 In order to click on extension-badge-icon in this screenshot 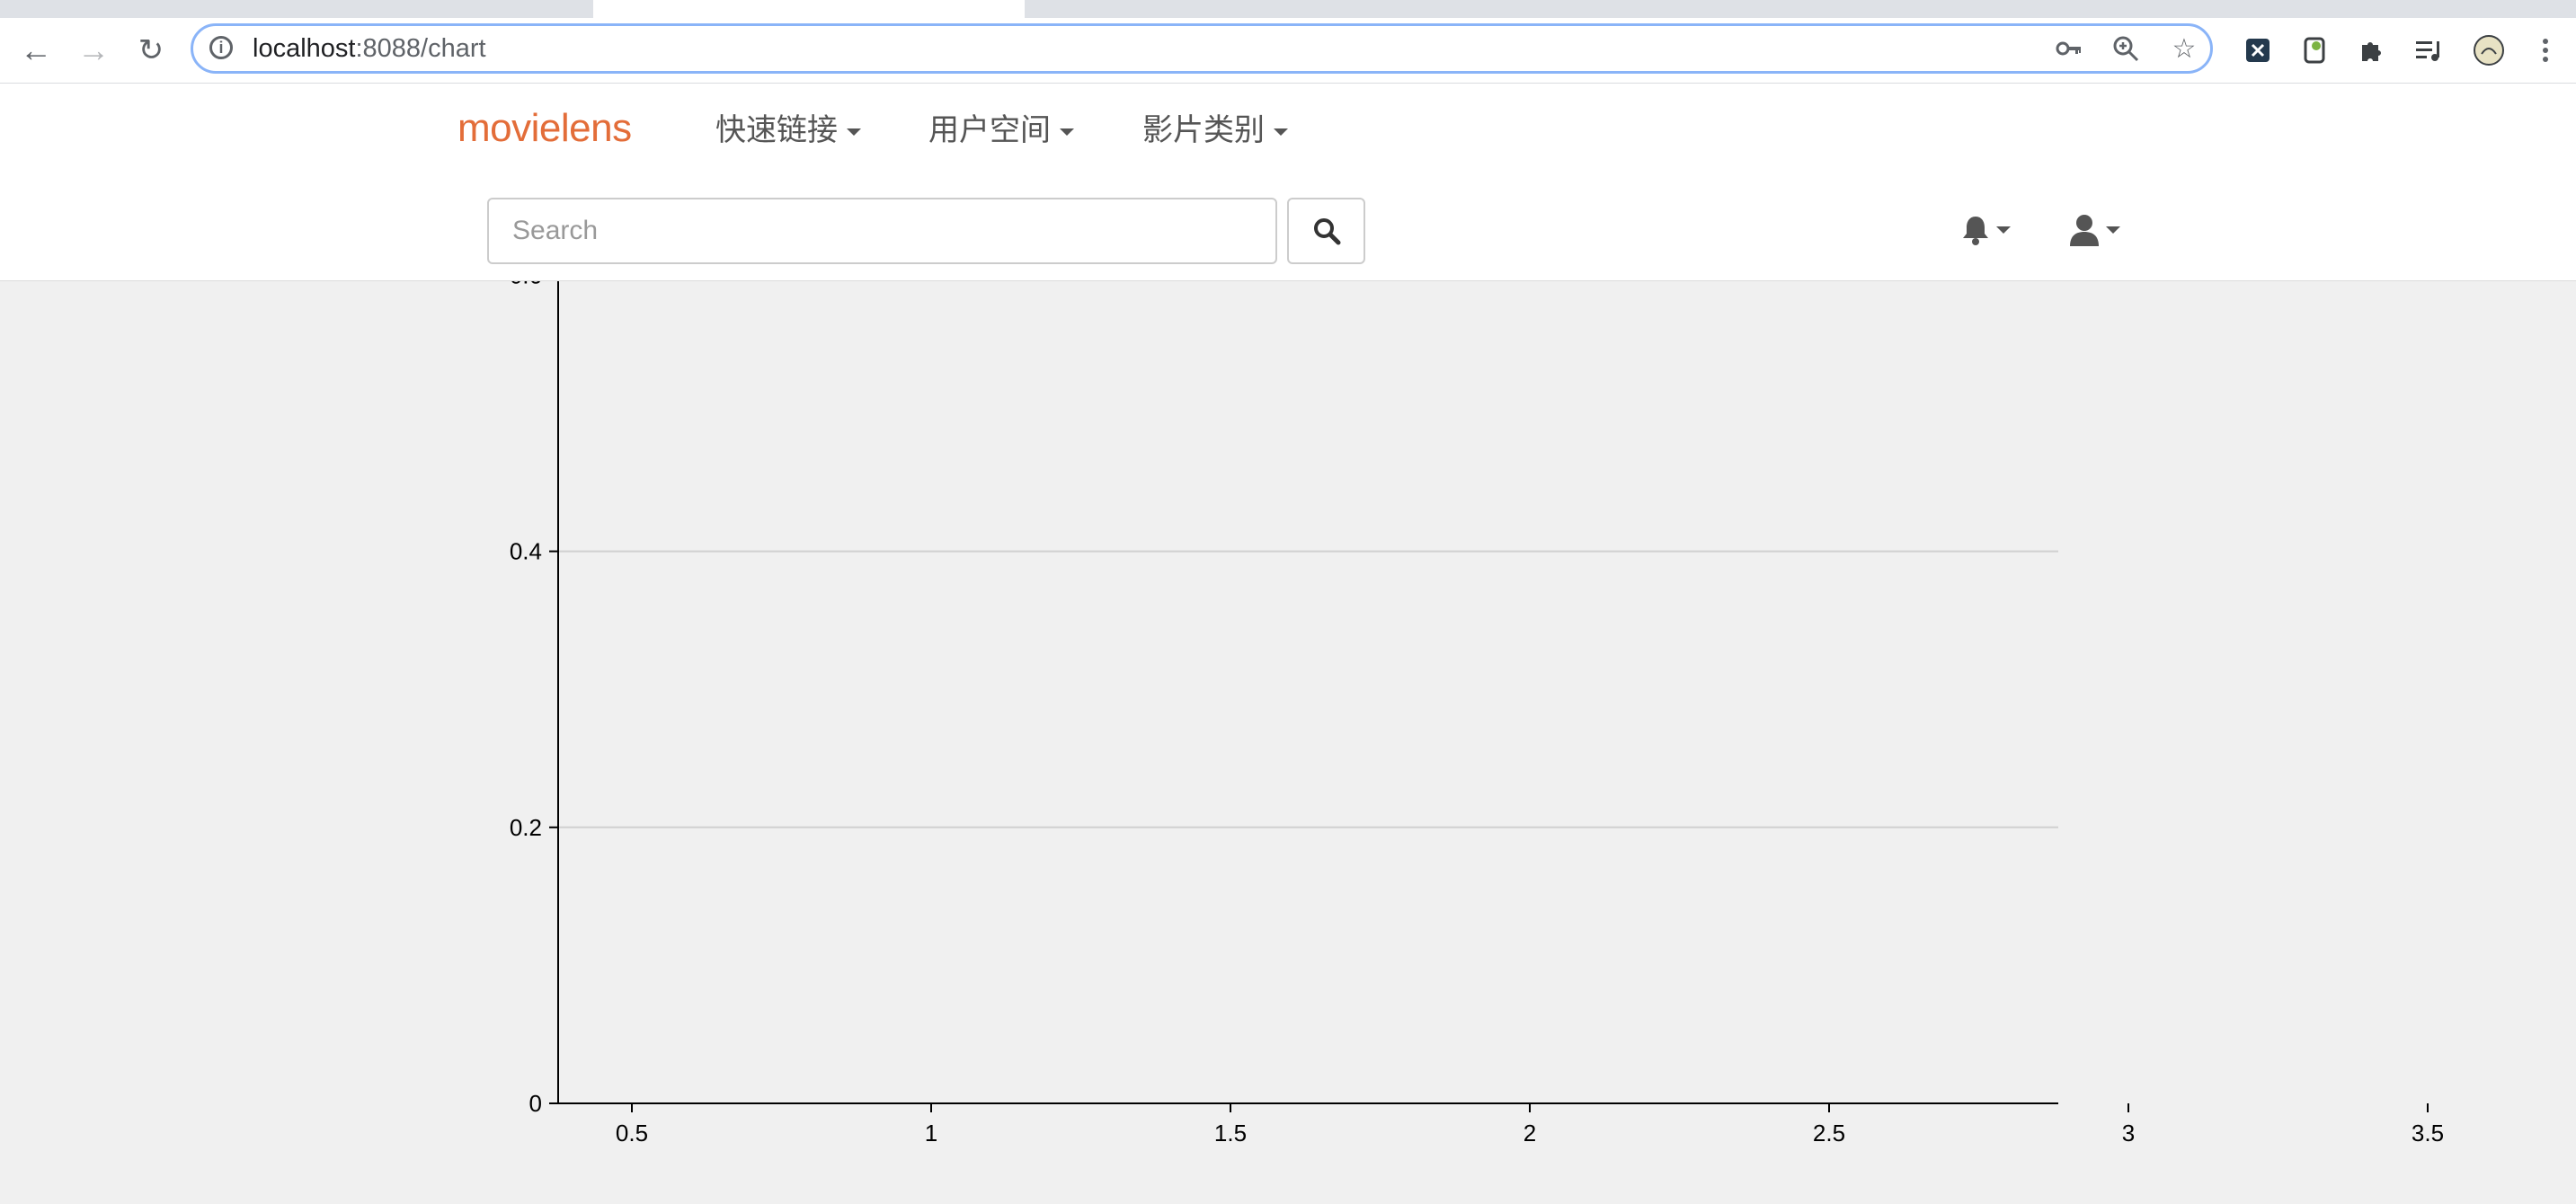, I will do `click(2314, 50)`.